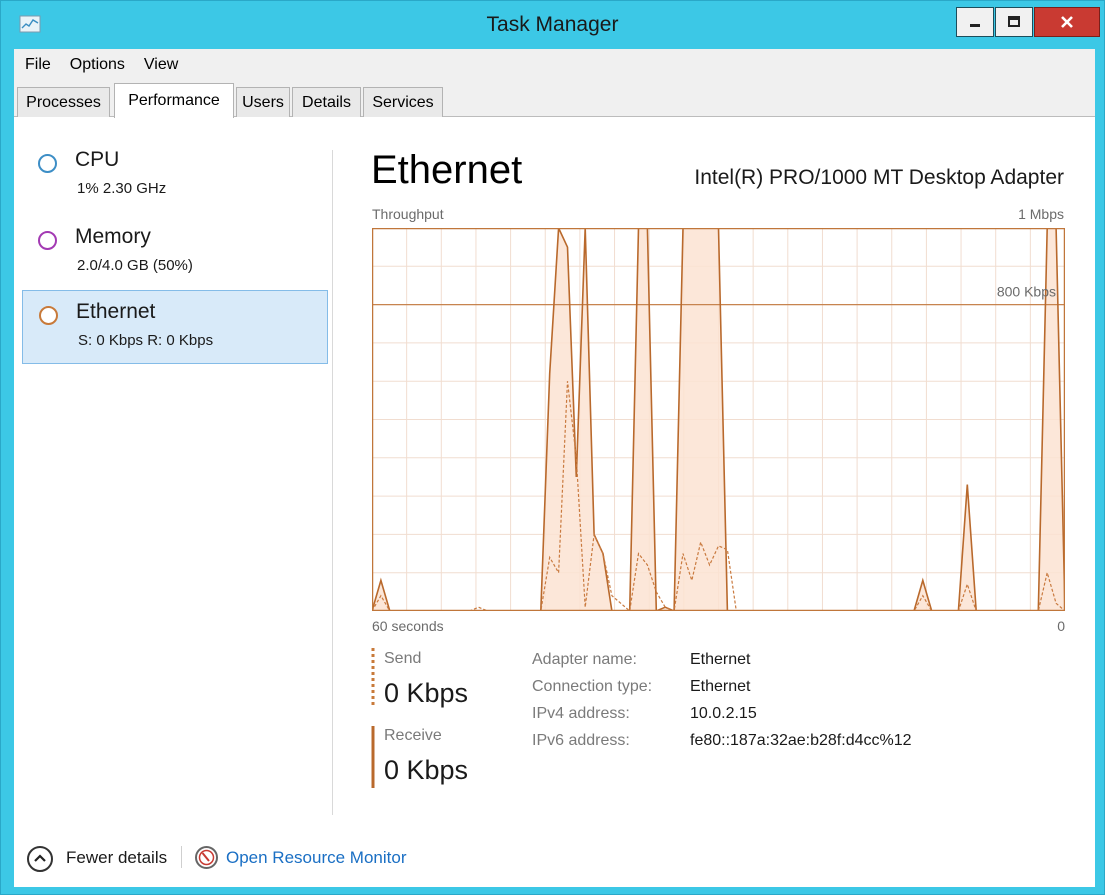  What do you see at coordinates (175, 327) in the screenshot?
I see `sidebar-item-ethernet: Ethernet S: 0 Kbps R: 0 Kbps` at bounding box center [175, 327].